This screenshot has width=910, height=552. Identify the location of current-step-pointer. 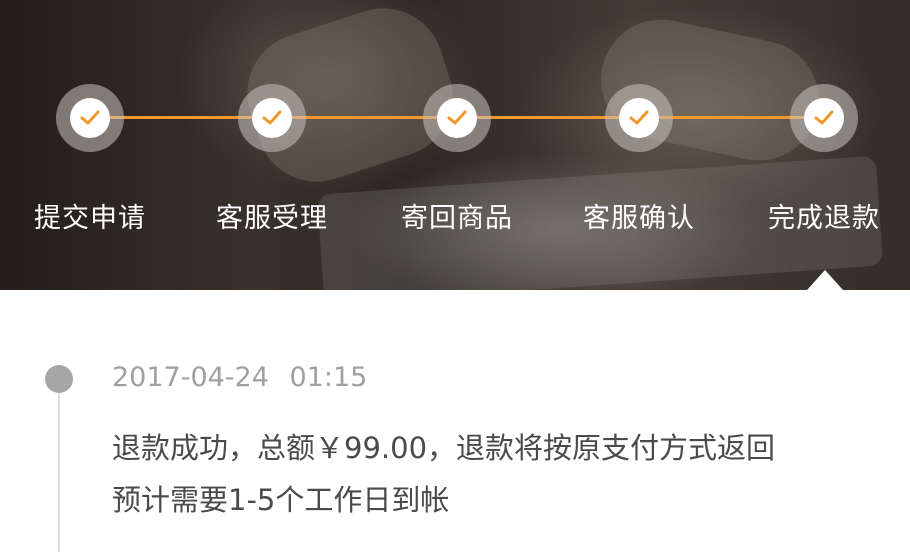
(825, 280).